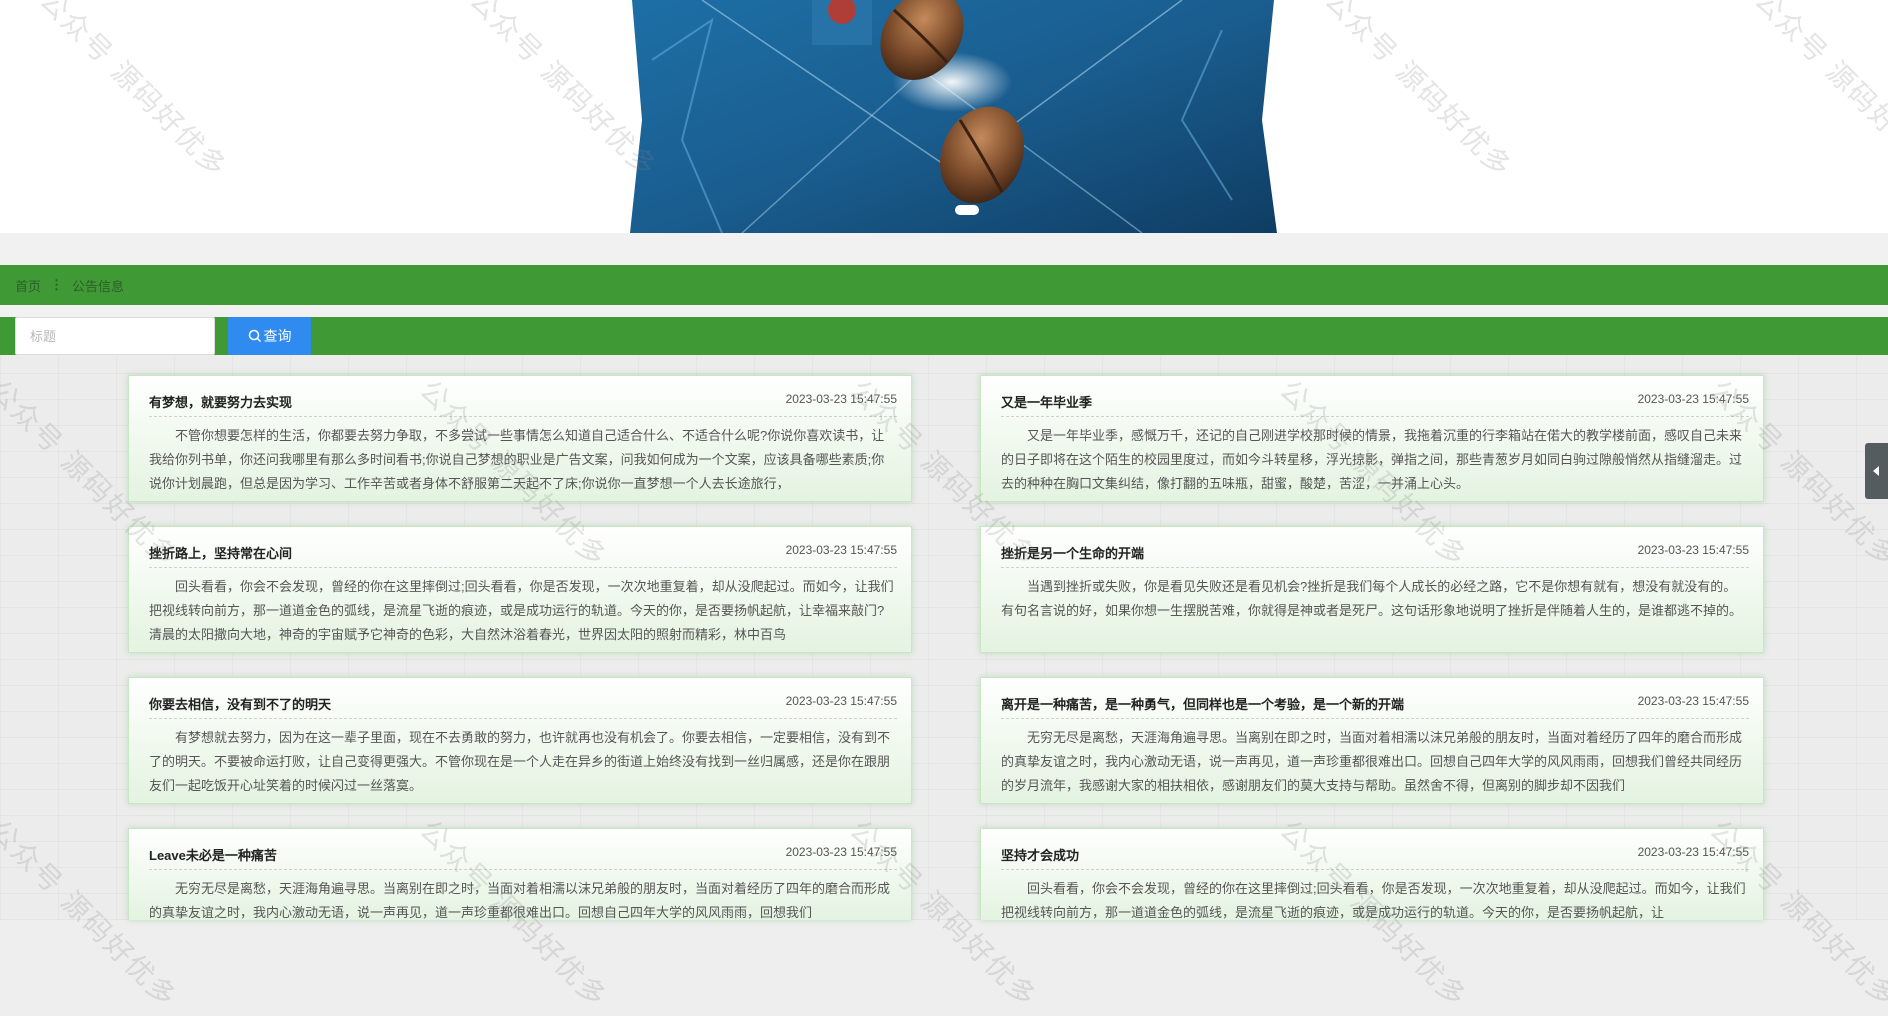 Image resolution: width=1888 pixels, height=1016 pixels. I want to click on notice-title: 有梦想，就要努力去实现, so click(221, 402).